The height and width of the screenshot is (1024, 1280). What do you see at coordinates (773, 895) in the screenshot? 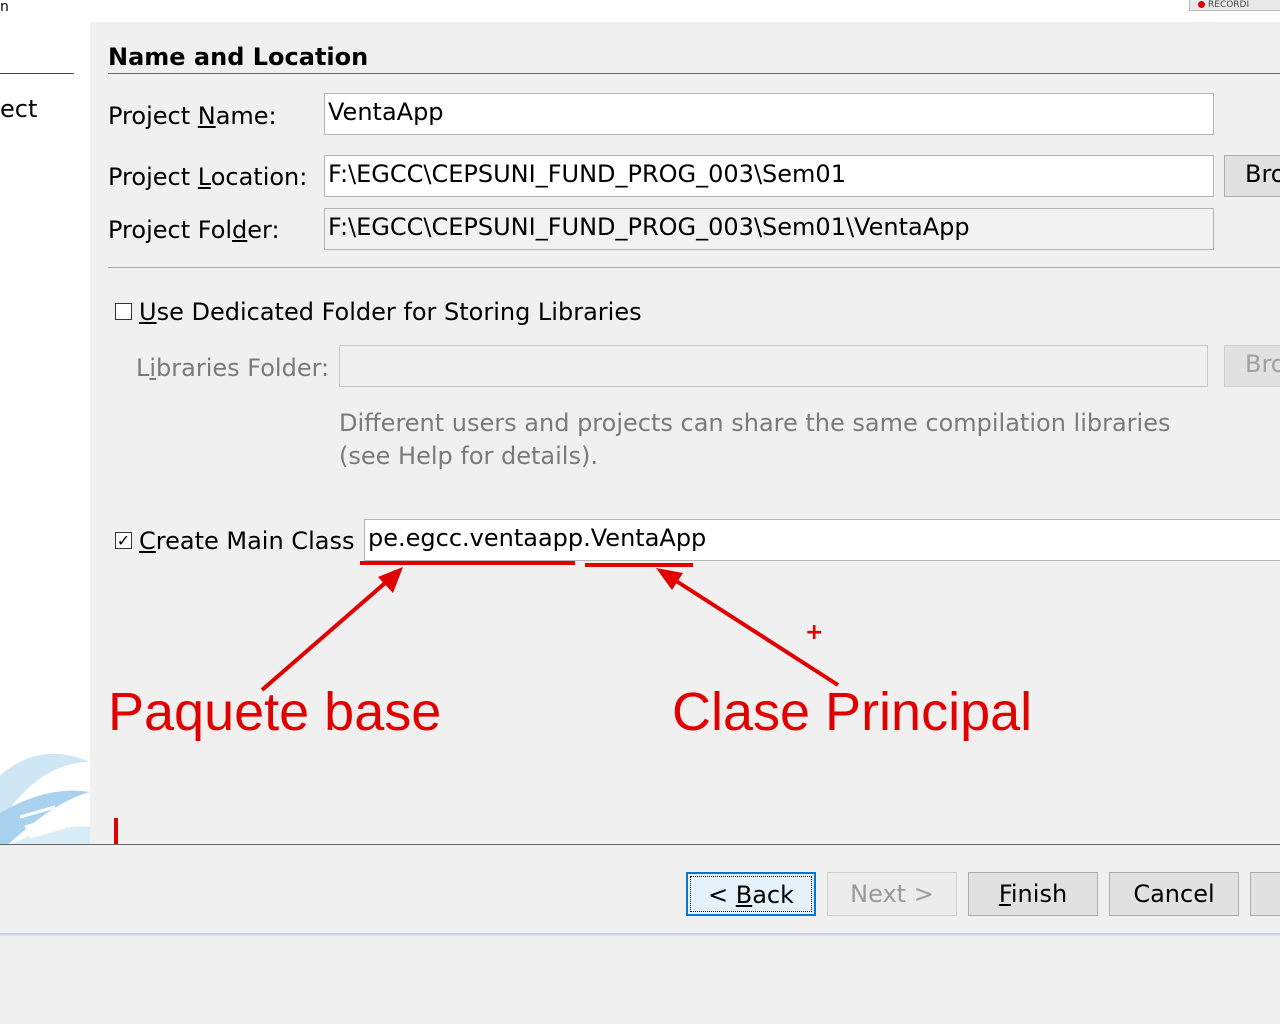
I see `button-text: ack` at bounding box center [773, 895].